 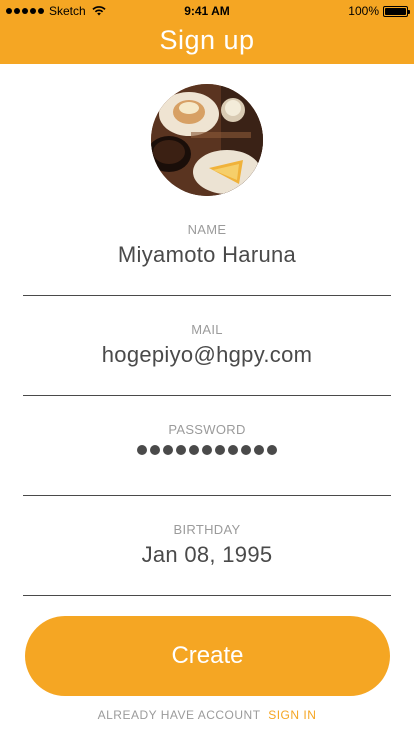 I want to click on password-value, so click(x=207, y=455).